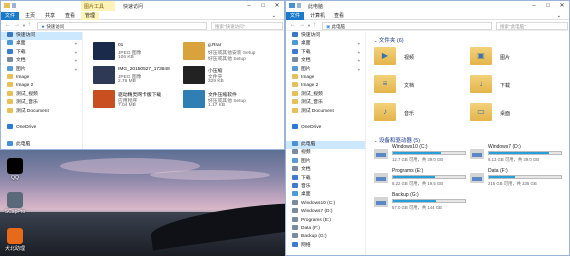  What do you see at coordinates (424, 113) in the screenshot?
I see `folder-item: ♪ 音乐` at bounding box center [424, 113].